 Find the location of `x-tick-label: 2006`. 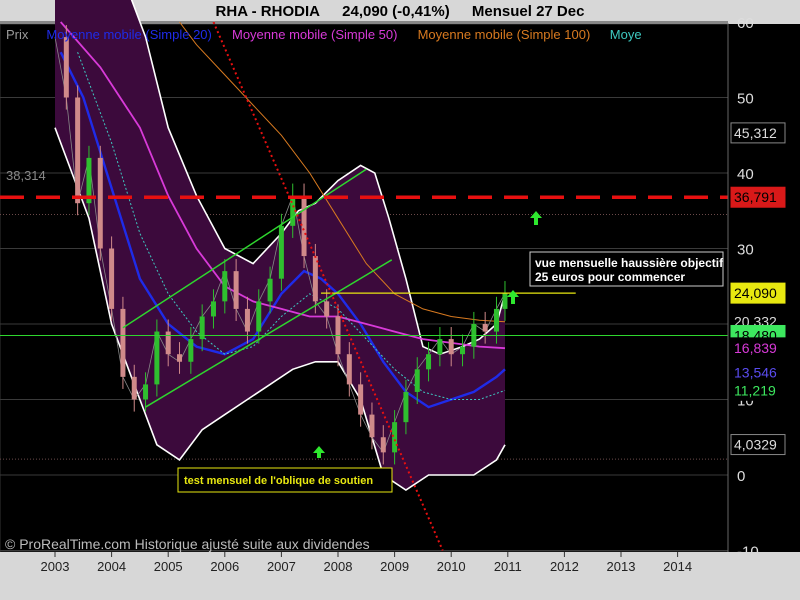

x-tick-label: 2006 is located at coordinates (224, 566).